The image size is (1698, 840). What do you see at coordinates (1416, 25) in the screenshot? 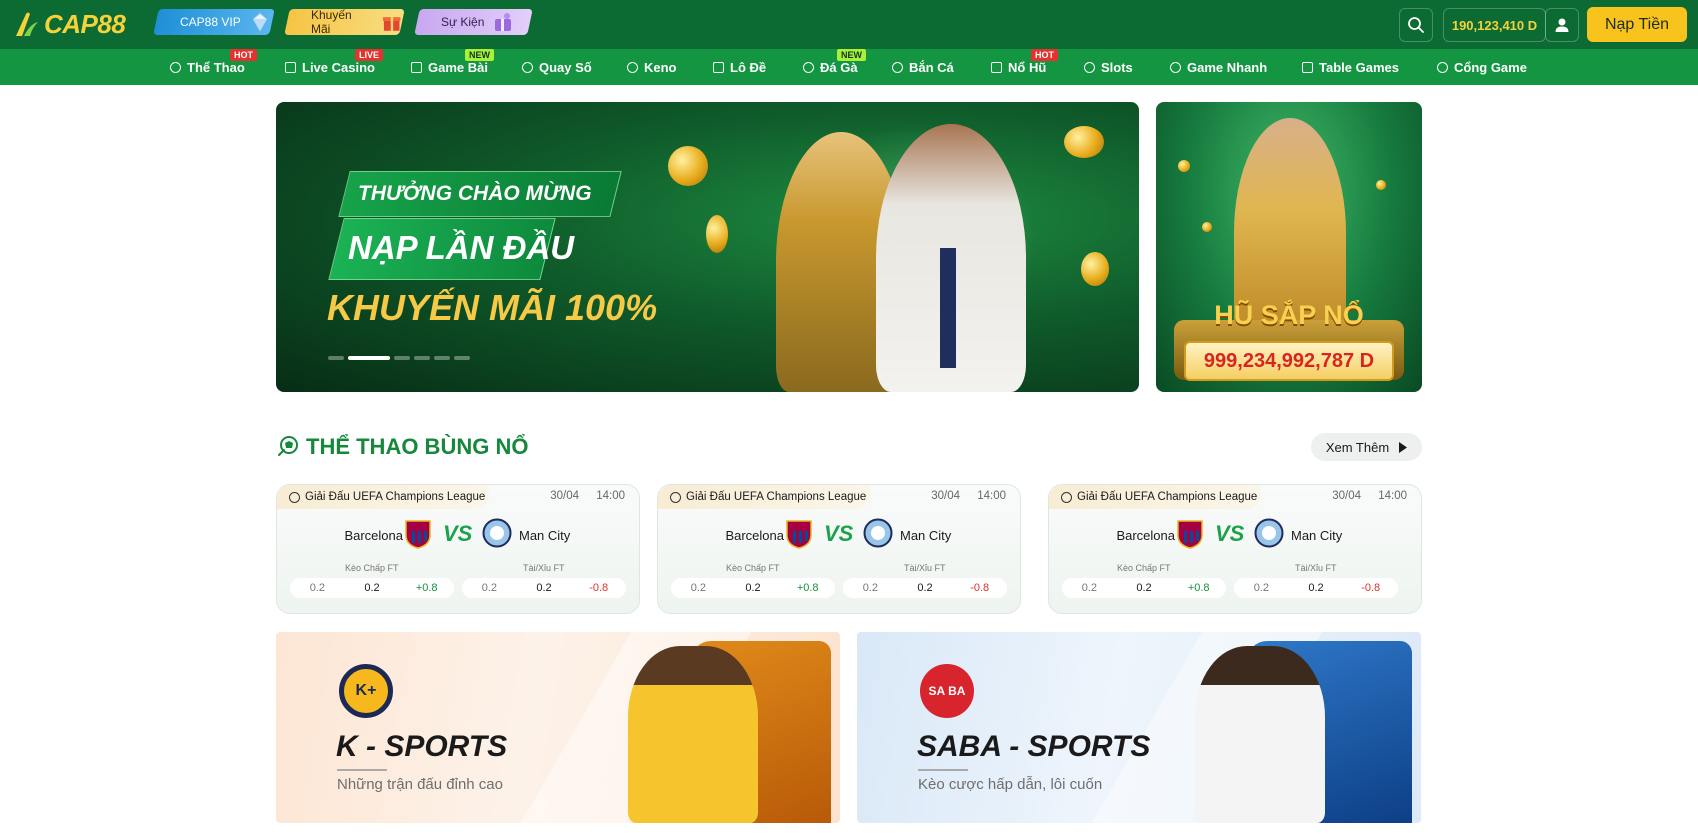
I see `search-button` at bounding box center [1416, 25].